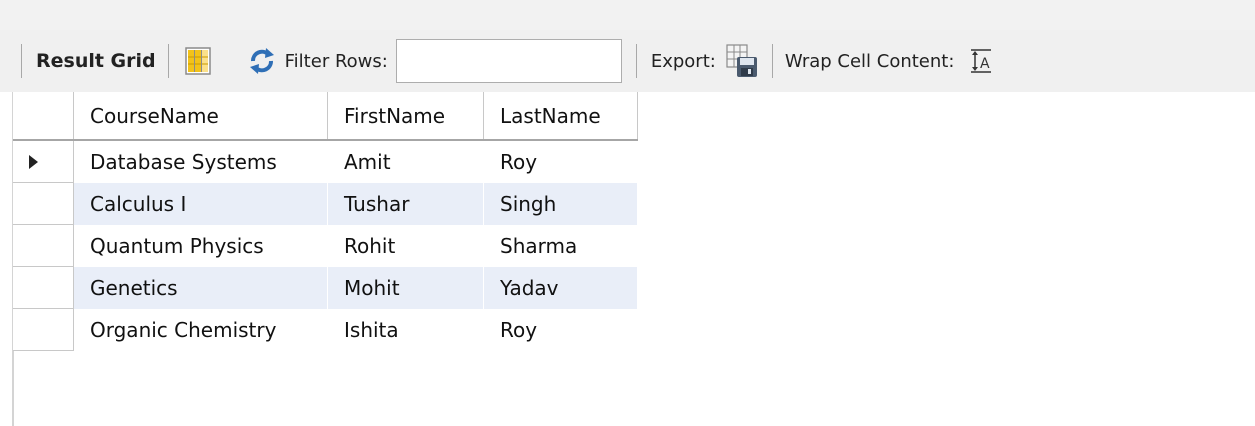 The width and height of the screenshot is (1255, 426). I want to click on cell-lastname: Yadav, so click(560, 287).